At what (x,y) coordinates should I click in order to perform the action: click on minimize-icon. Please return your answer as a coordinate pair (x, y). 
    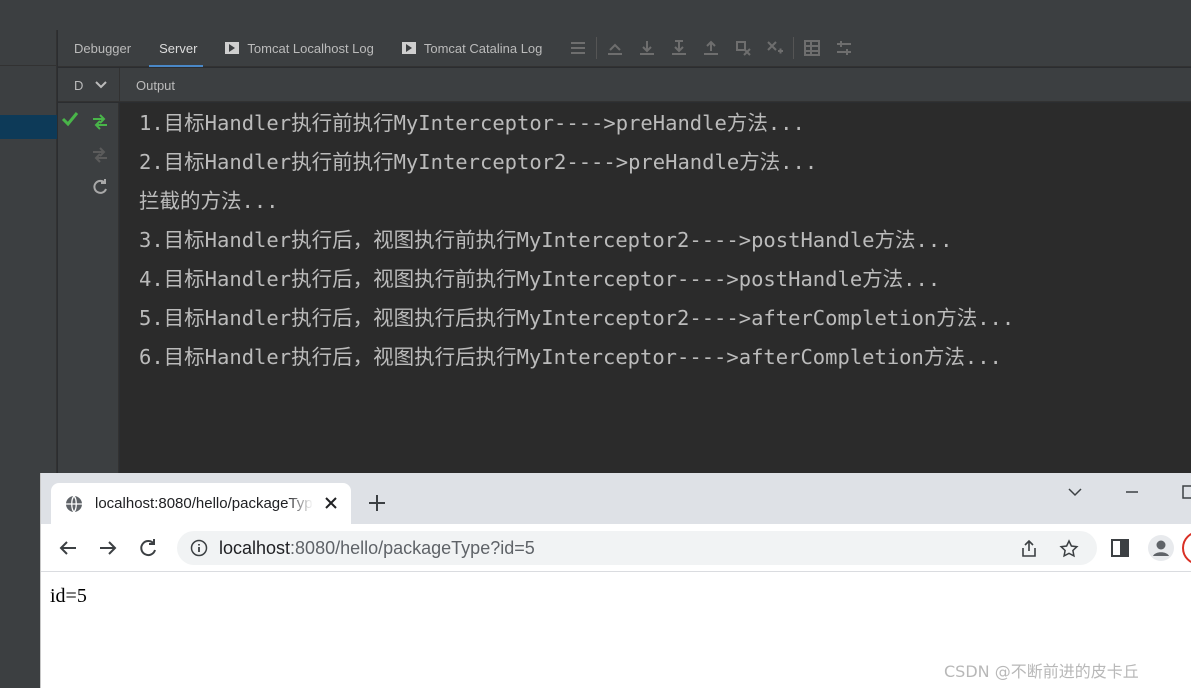
    Looking at the image, I should click on (1132, 492).